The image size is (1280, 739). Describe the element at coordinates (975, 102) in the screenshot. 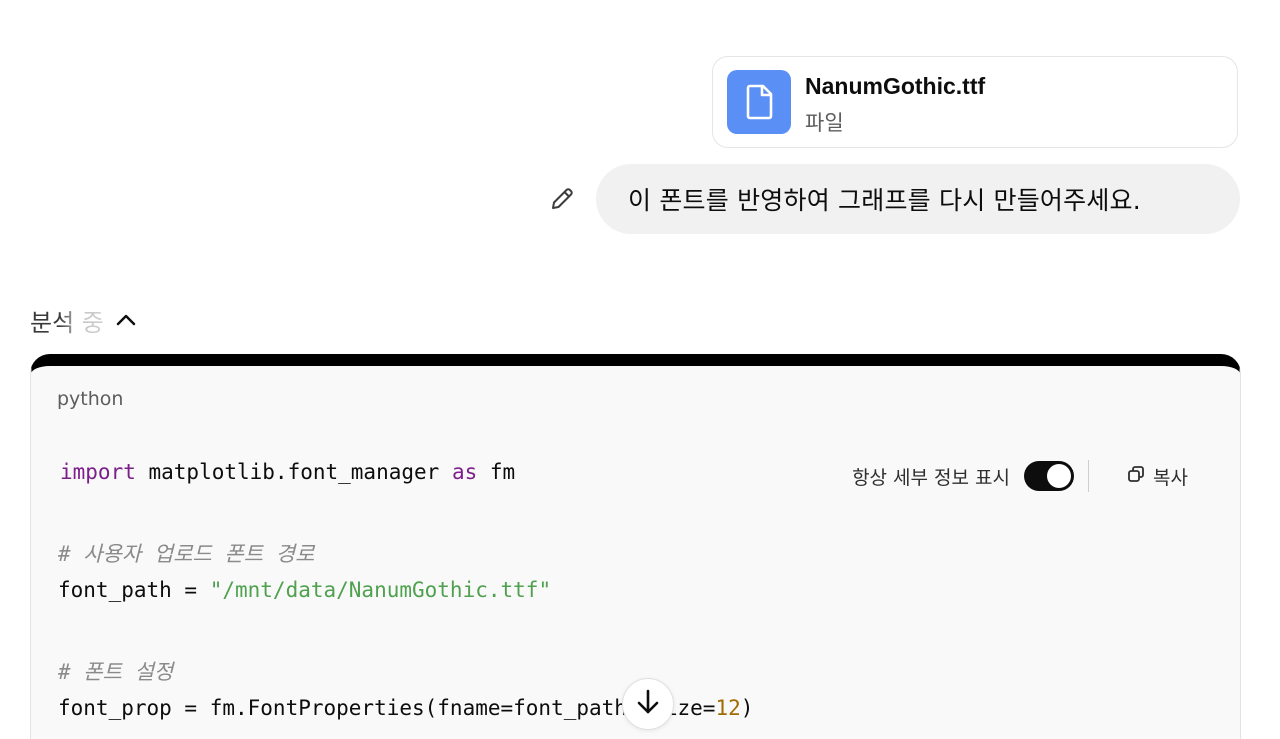

I see `file-attachment-card: NanumGothic.ttf 파일` at that location.